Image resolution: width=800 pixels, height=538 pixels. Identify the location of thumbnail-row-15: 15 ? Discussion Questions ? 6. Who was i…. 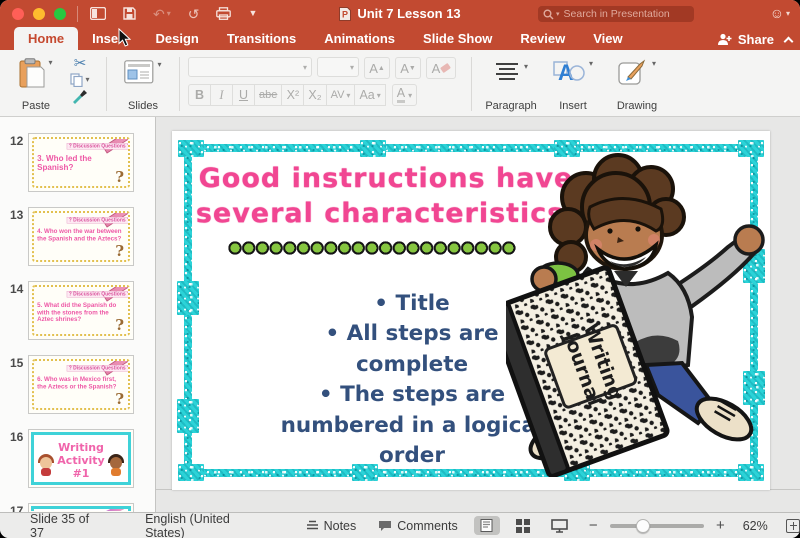
(77, 384).